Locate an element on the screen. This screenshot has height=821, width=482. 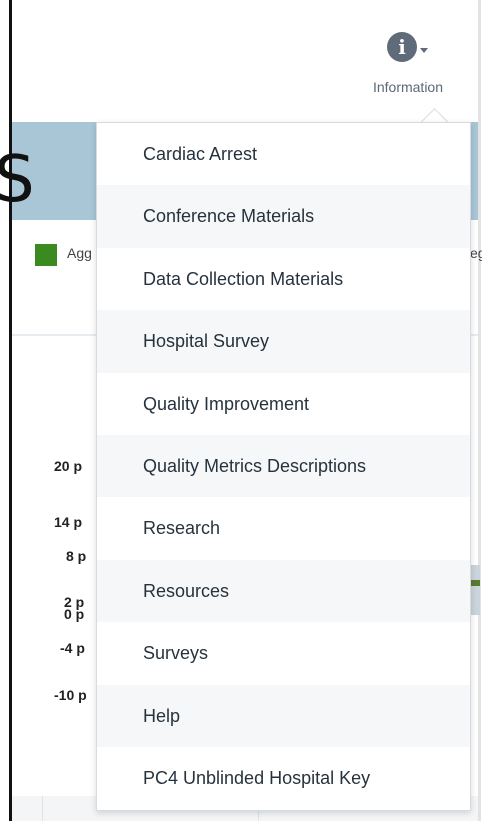
menu-item-pc4-unblinded-hospital-key: PC4 Unblinded Hospital Key is located at coordinates (283, 778).